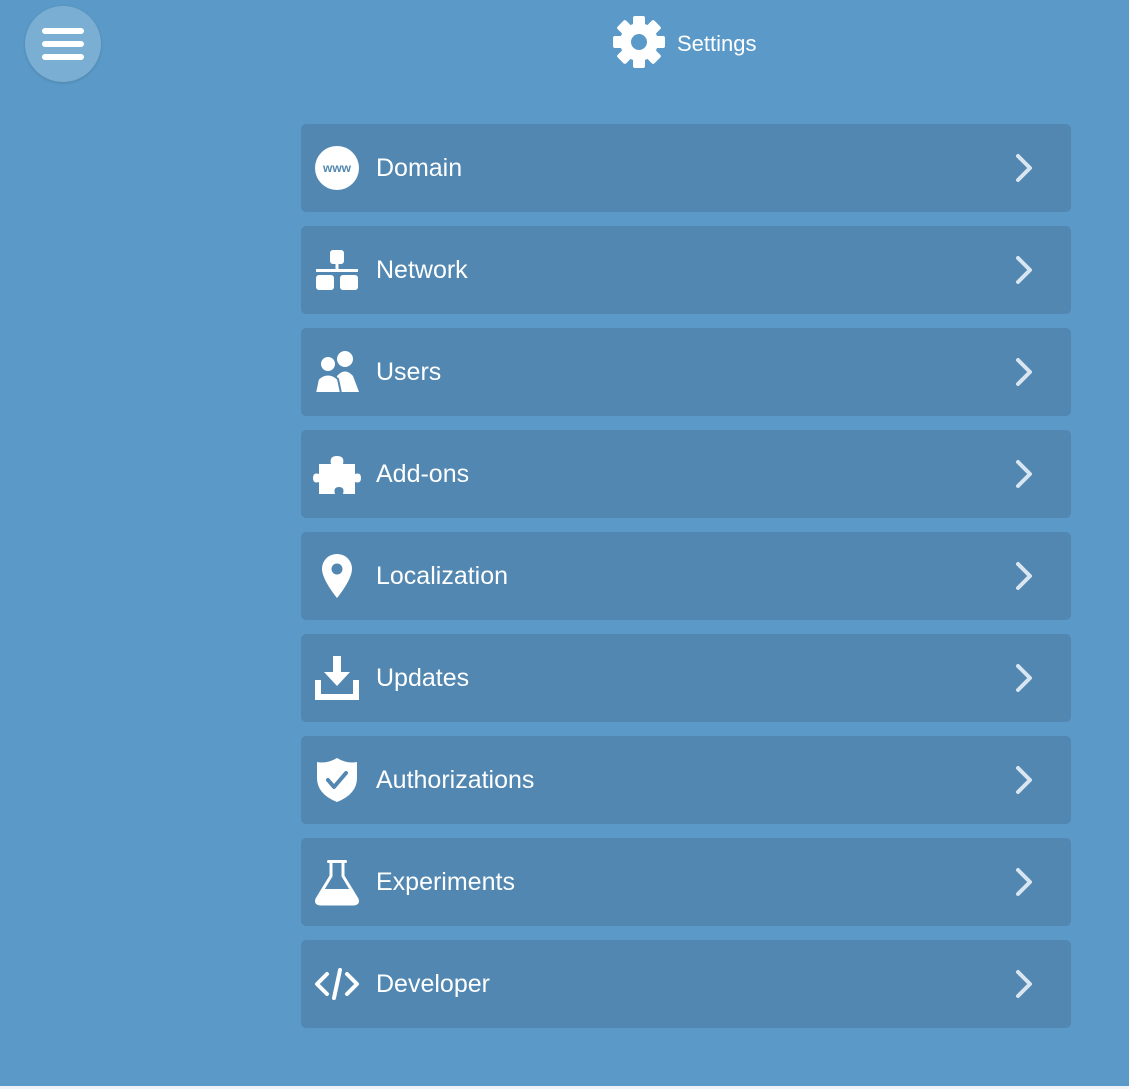 The width and height of the screenshot is (1129, 1089). Describe the element at coordinates (336, 372) in the screenshot. I see `users-icon` at that location.